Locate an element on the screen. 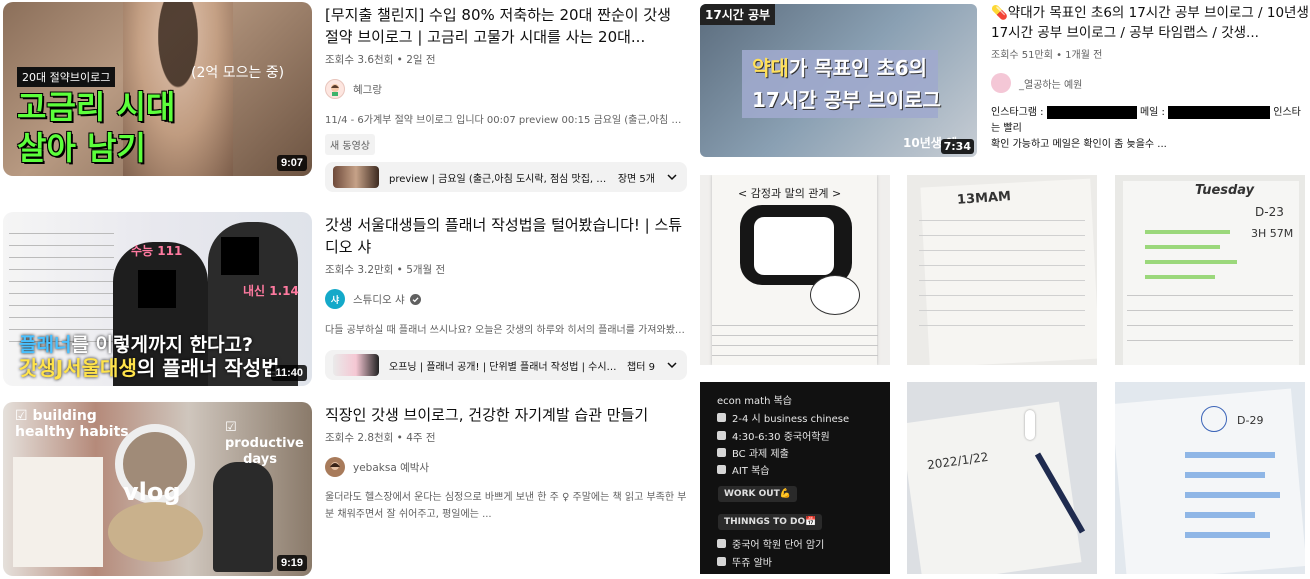 The height and width of the screenshot is (579, 1310). grid-image-2: 13MAM is located at coordinates (1002, 270).